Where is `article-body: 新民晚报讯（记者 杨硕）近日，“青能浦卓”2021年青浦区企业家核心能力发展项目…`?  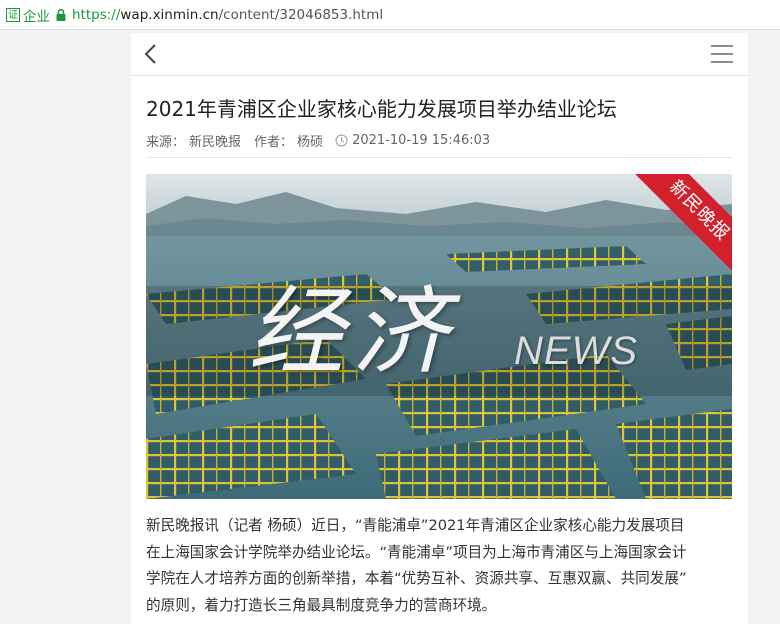
article-body: 新民晚报讯（记者 杨硕）近日，“青能浦卓”2021年青浦区企业家核心能力发展项目… is located at coordinates (441, 566).